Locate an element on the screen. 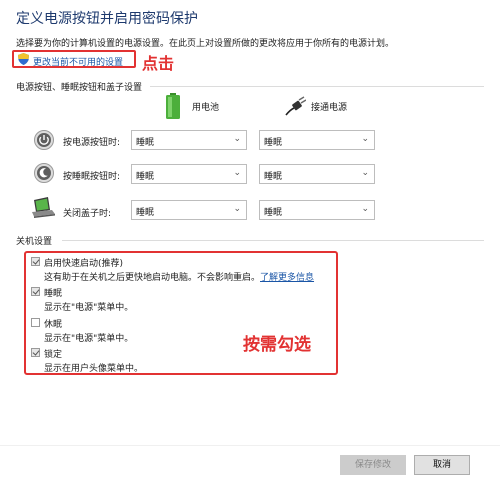 The image size is (500, 479). cancel-button: 取消 is located at coordinates (442, 465).